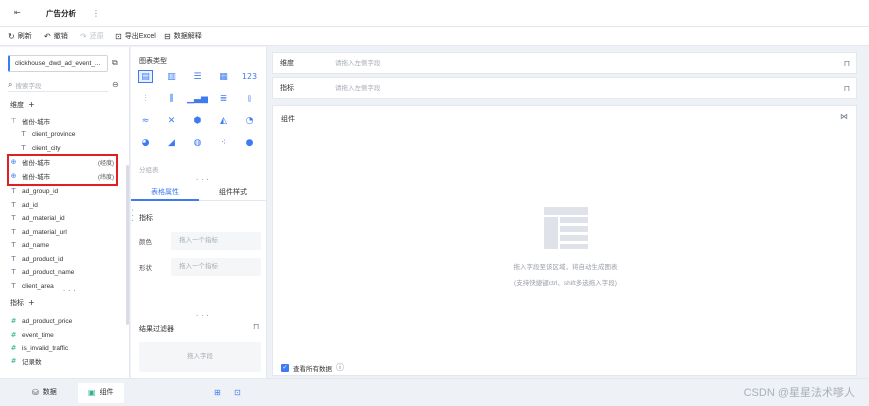 The image size is (869, 406). I want to click on metric-shelf: 指标 请拖入左侧字段 ⊓, so click(564, 88).